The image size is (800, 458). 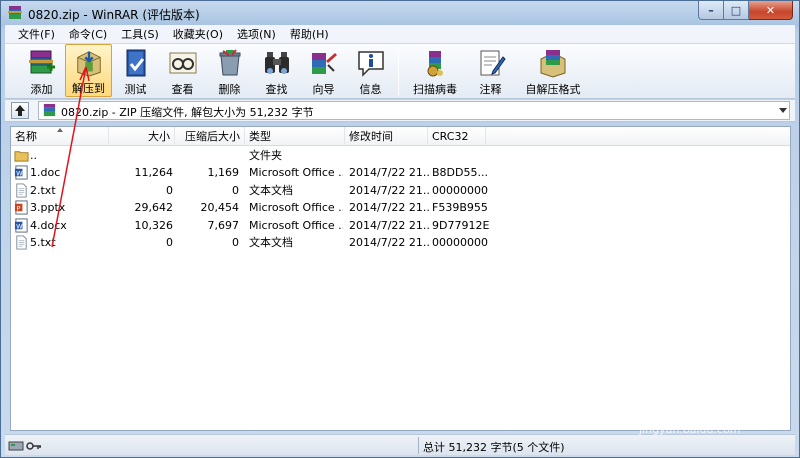 I want to click on list-item: 5.txt 0 0 文本文档 2014/7/22 21... 00000000, so click(x=400, y=242).